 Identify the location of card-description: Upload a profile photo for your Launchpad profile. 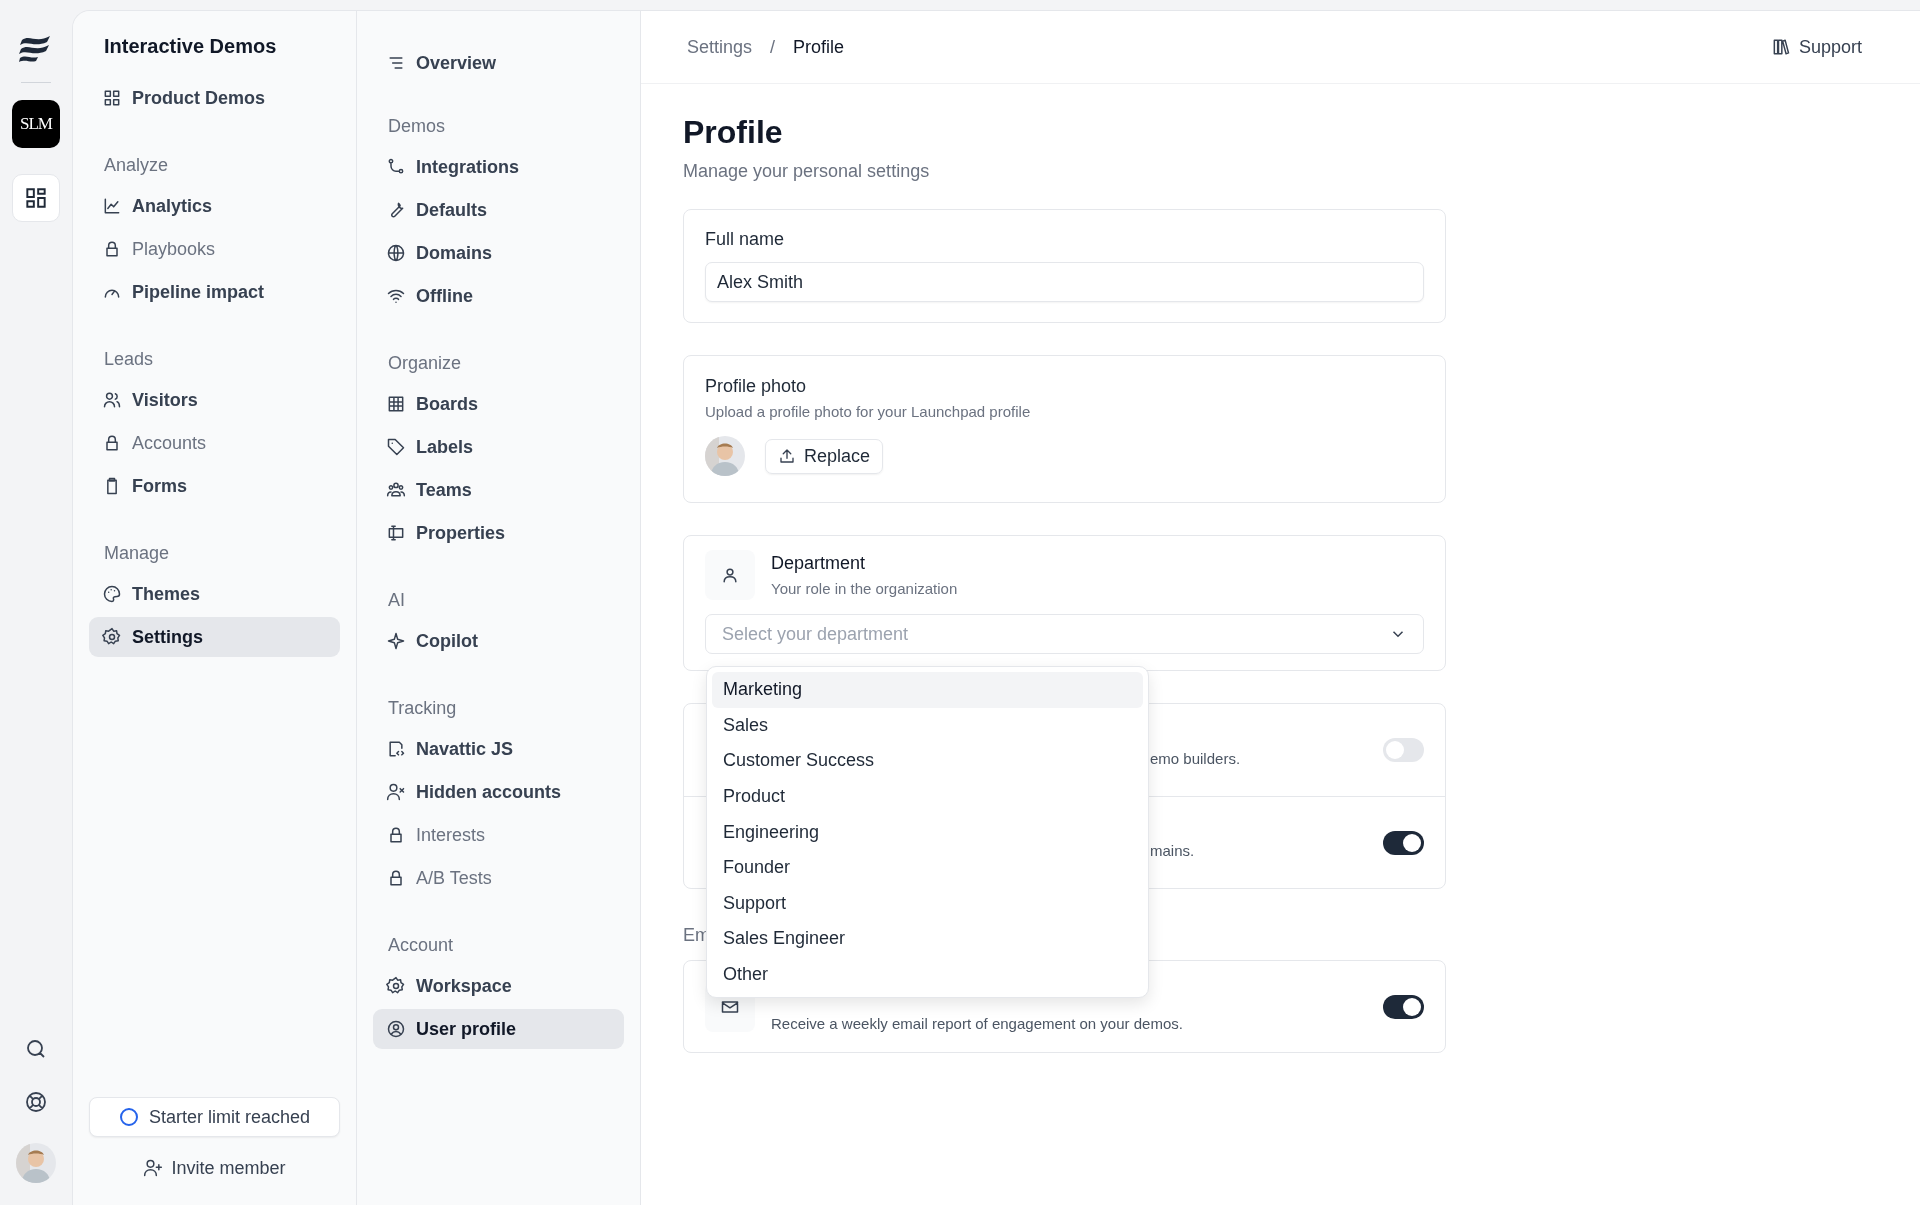
(868, 411).